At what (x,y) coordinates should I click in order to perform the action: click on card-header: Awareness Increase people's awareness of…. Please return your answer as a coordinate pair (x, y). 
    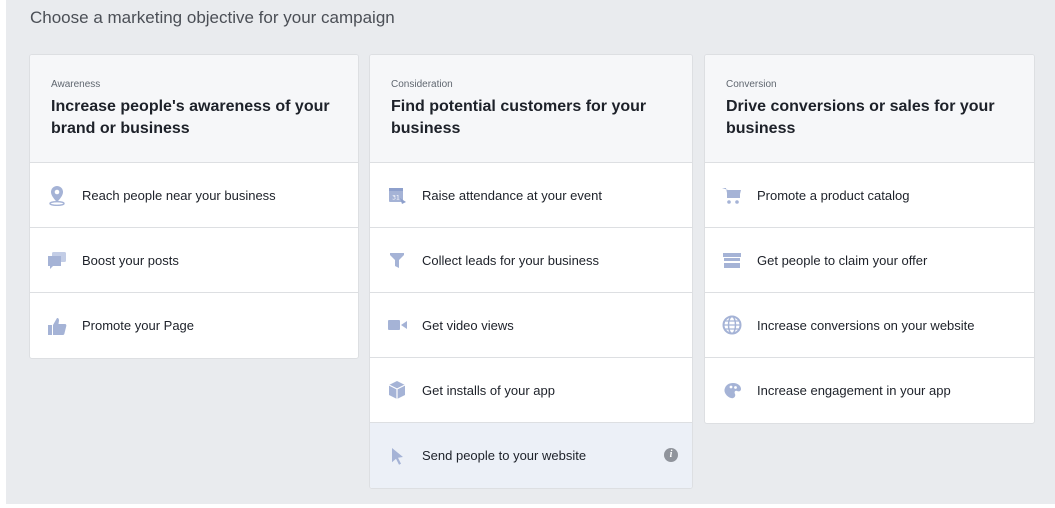
    Looking at the image, I should click on (194, 109).